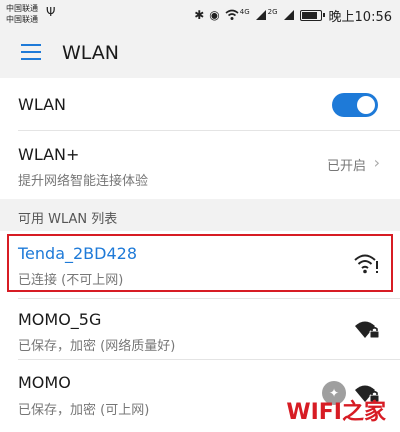 Image resolution: width=400 pixels, height=432 pixels. Describe the element at coordinates (367, 330) in the screenshot. I see `wifi-lock-icon` at that location.